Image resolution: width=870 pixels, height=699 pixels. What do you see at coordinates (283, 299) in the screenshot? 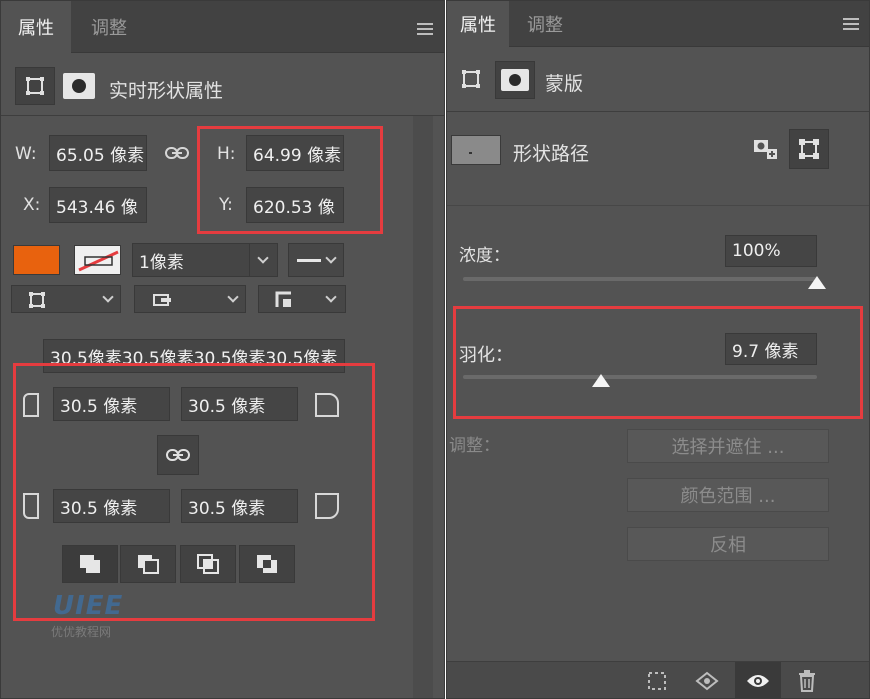
I see `stroke-corner-icon` at bounding box center [283, 299].